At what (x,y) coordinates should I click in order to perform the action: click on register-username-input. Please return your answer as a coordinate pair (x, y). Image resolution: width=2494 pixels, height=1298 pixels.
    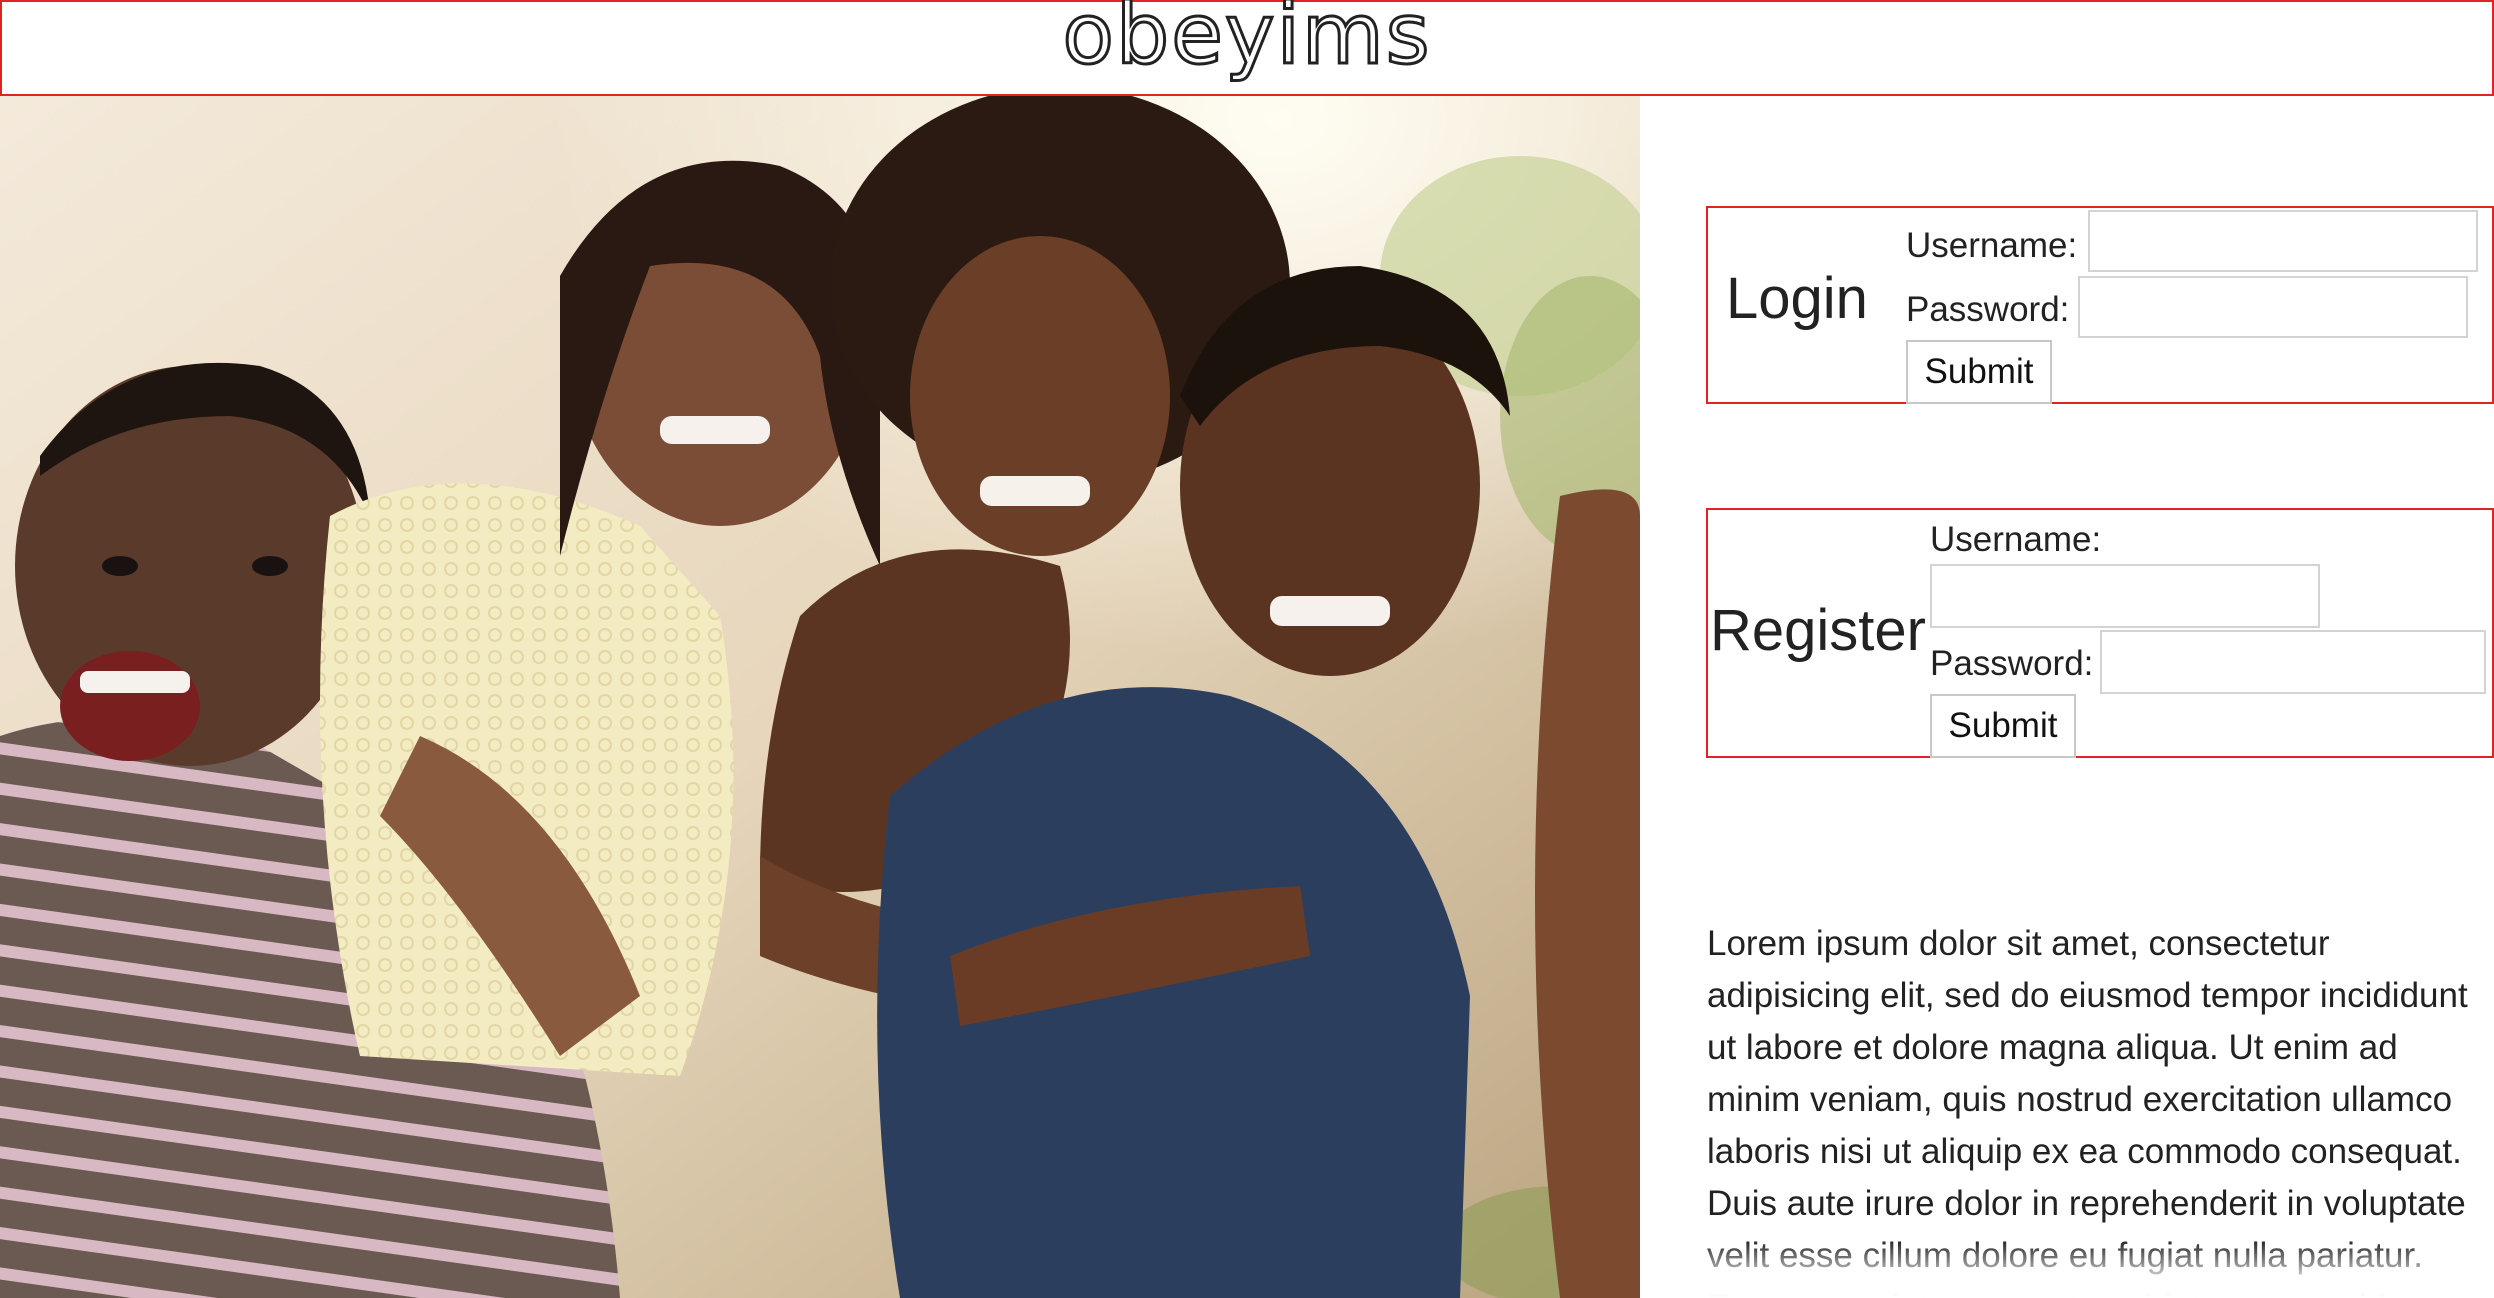
    Looking at the image, I should click on (2125, 596).